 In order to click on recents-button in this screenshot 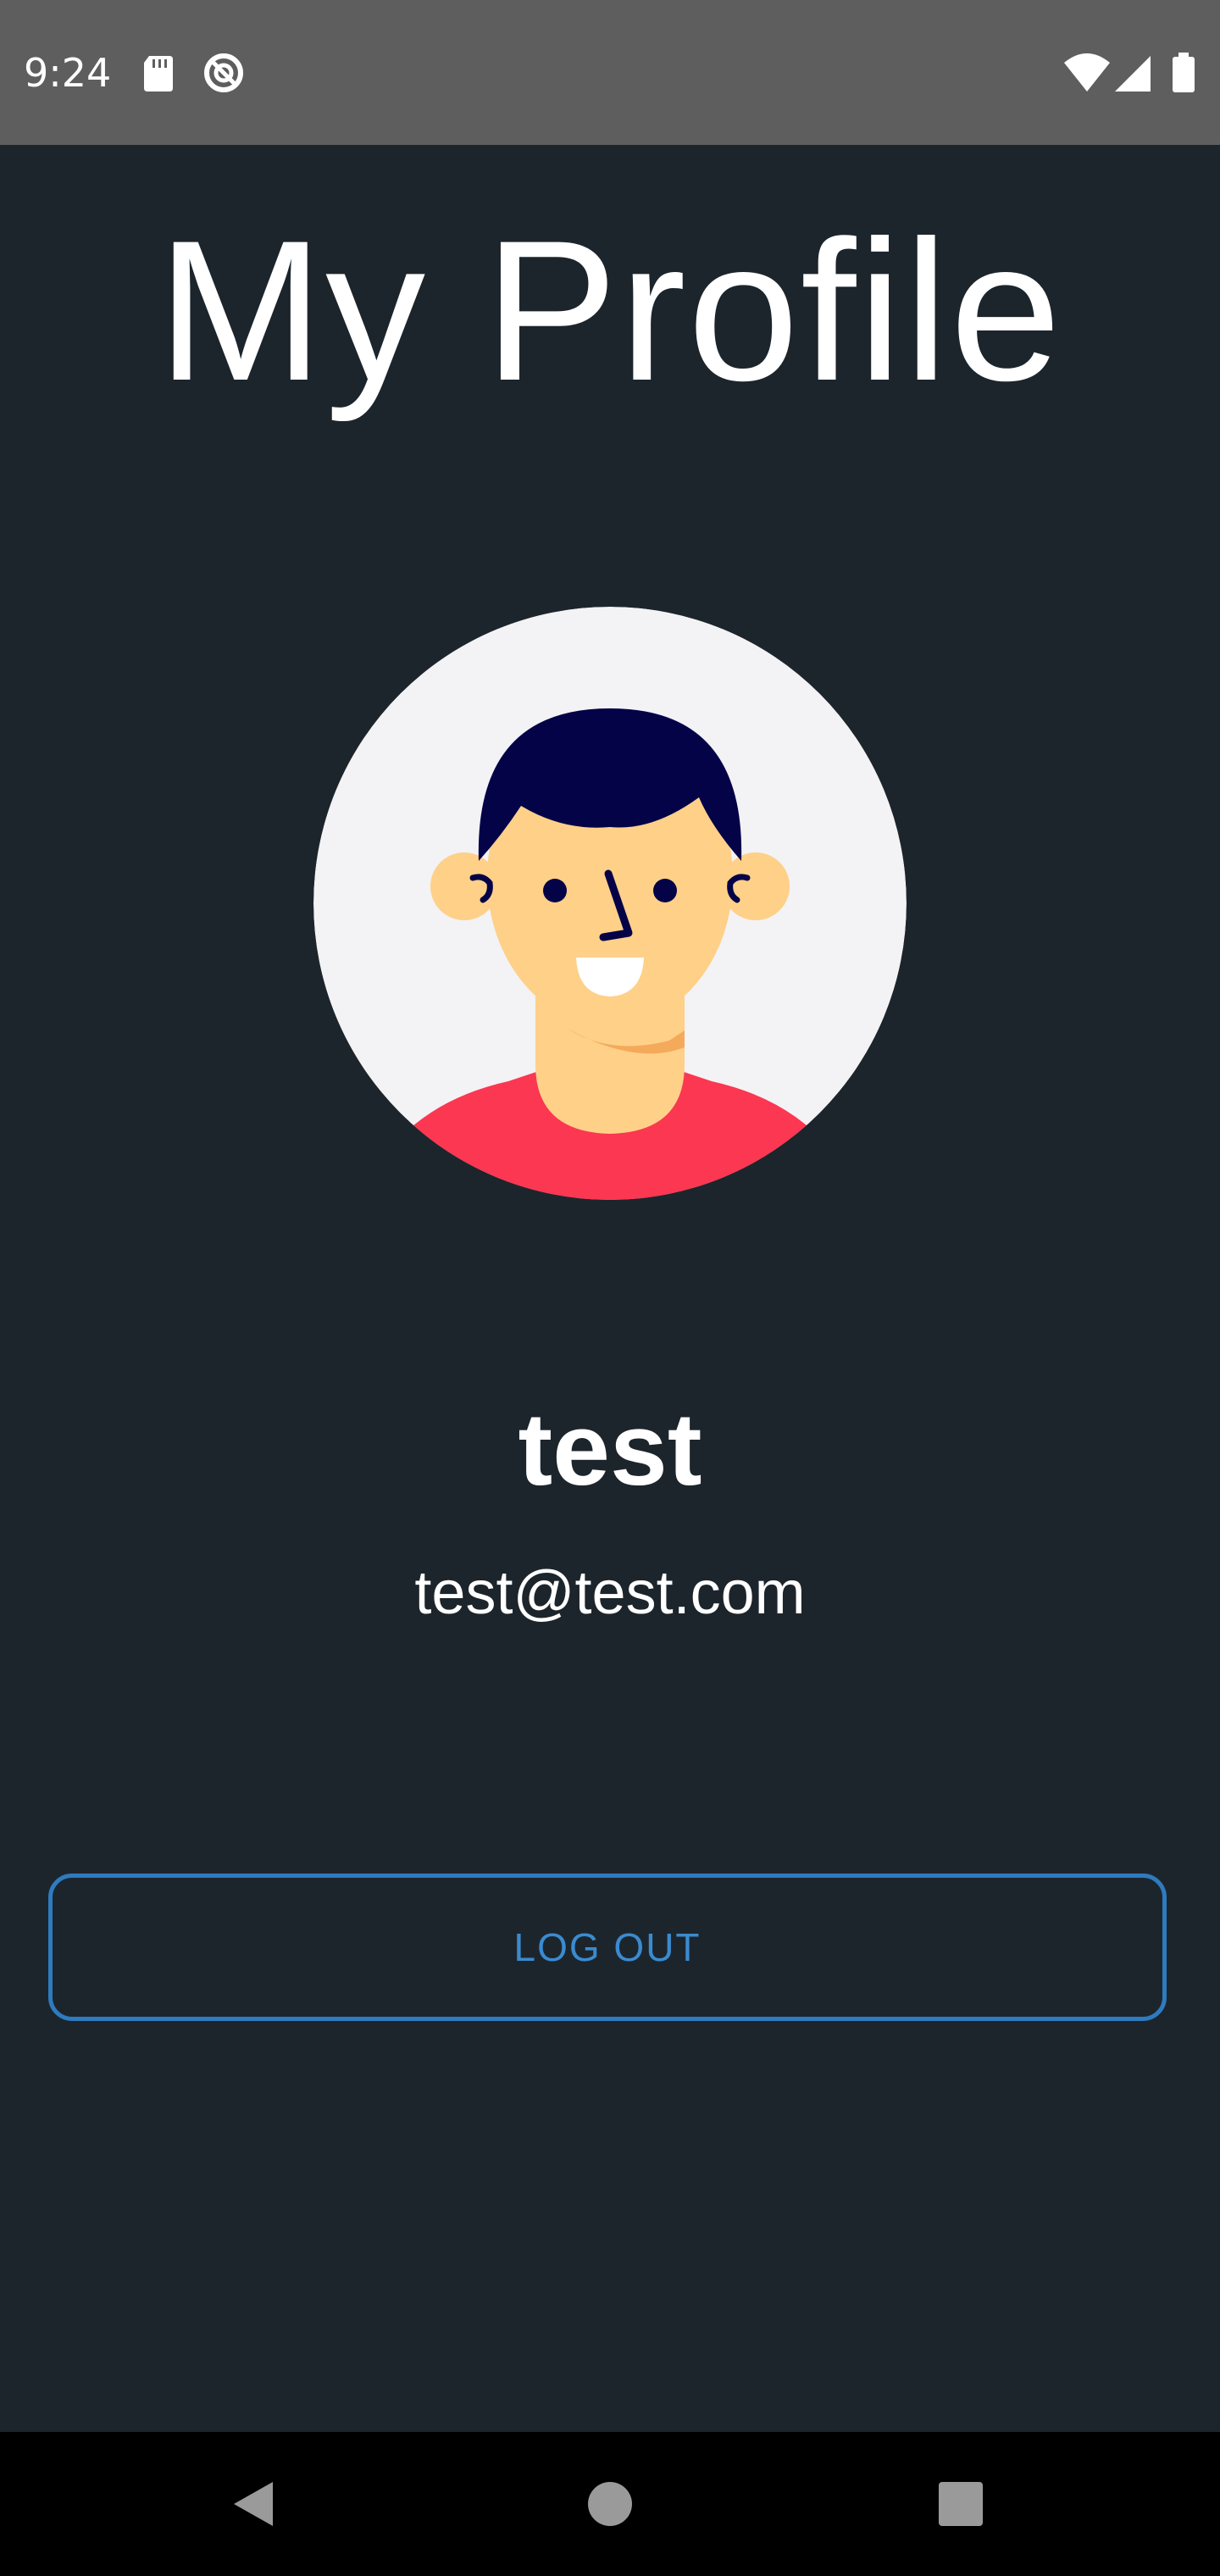, I will do `click(960, 2504)`.